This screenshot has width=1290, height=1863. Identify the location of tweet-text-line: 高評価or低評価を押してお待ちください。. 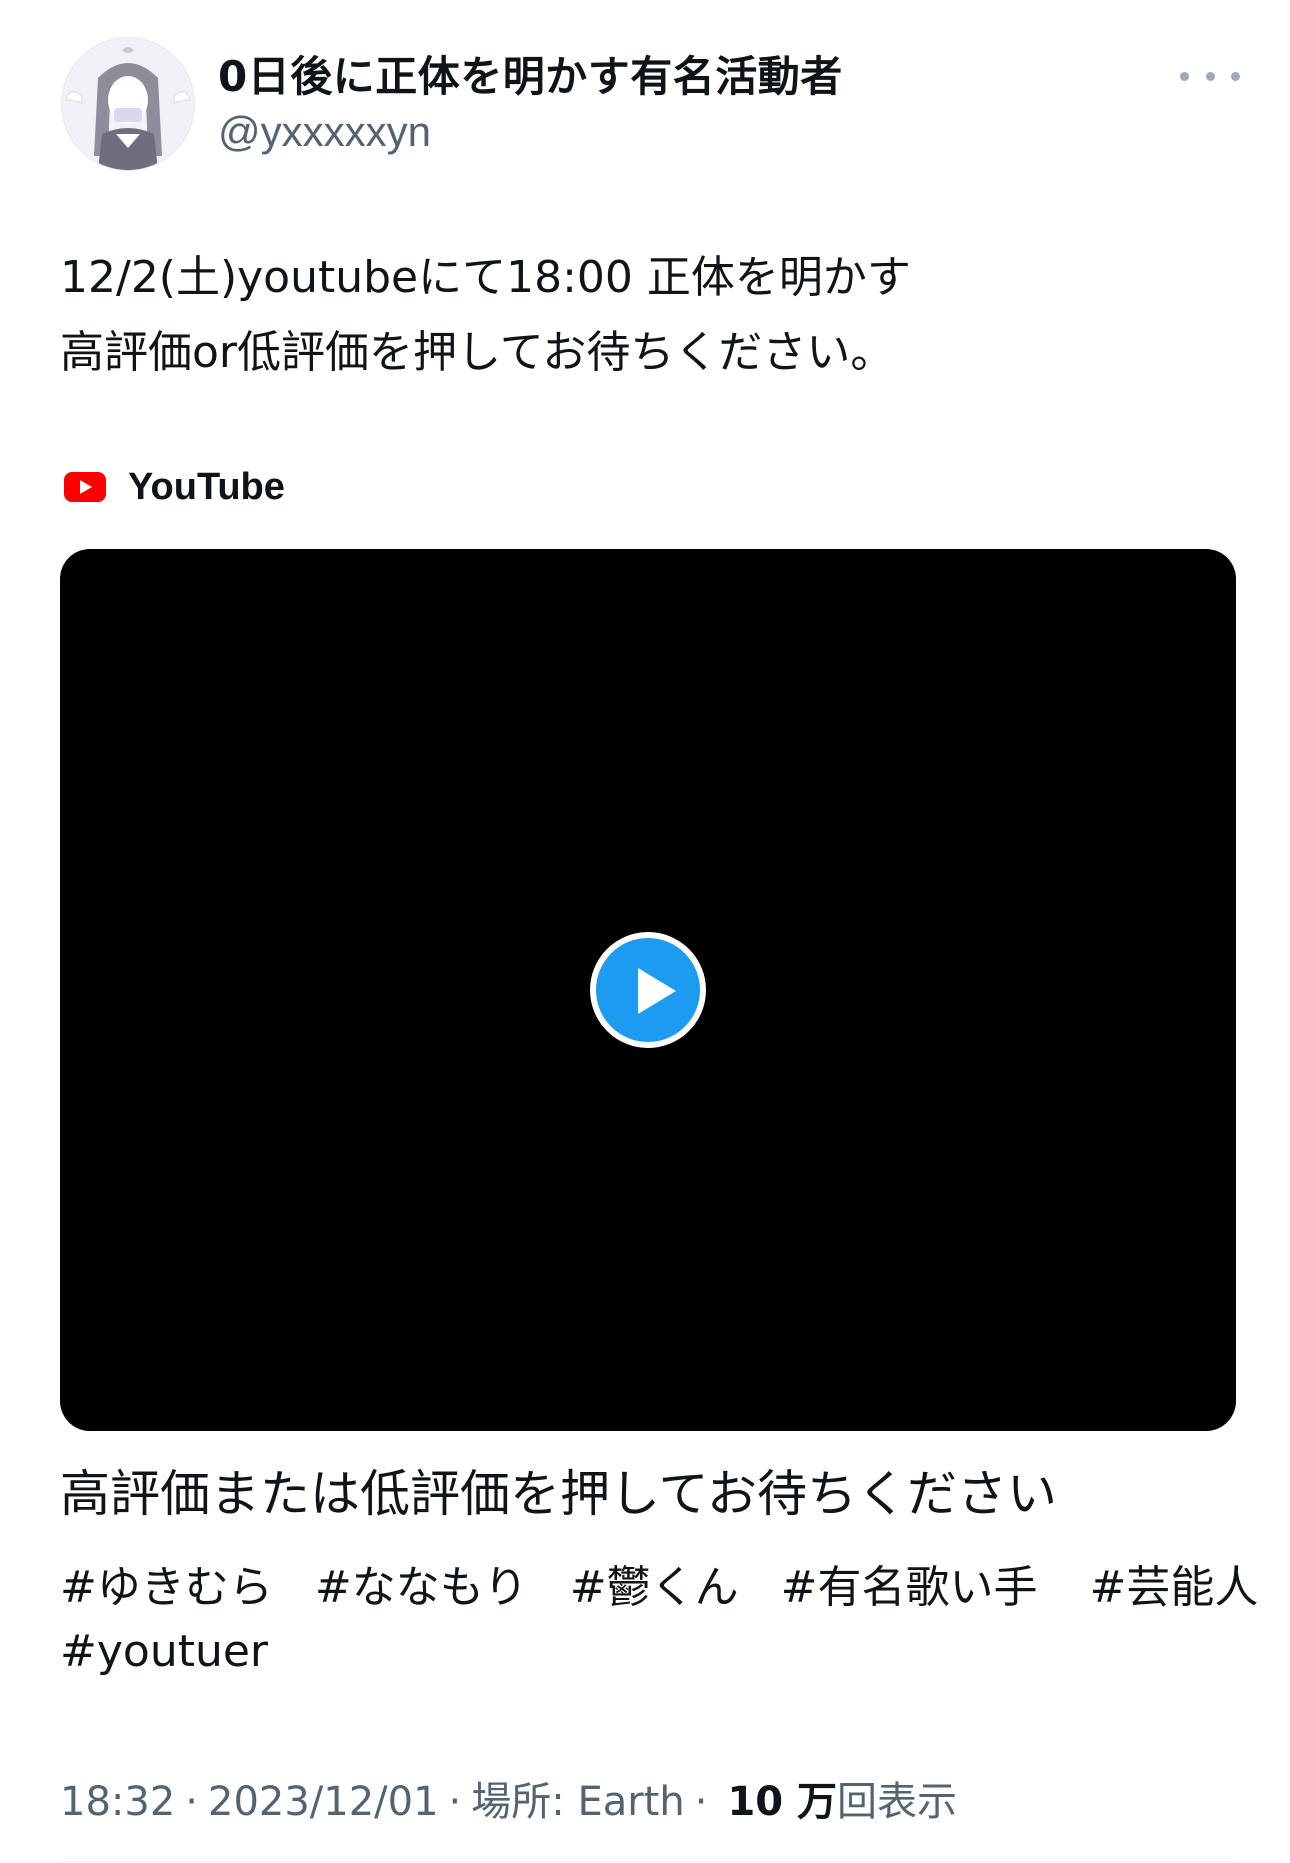
(477, 352).